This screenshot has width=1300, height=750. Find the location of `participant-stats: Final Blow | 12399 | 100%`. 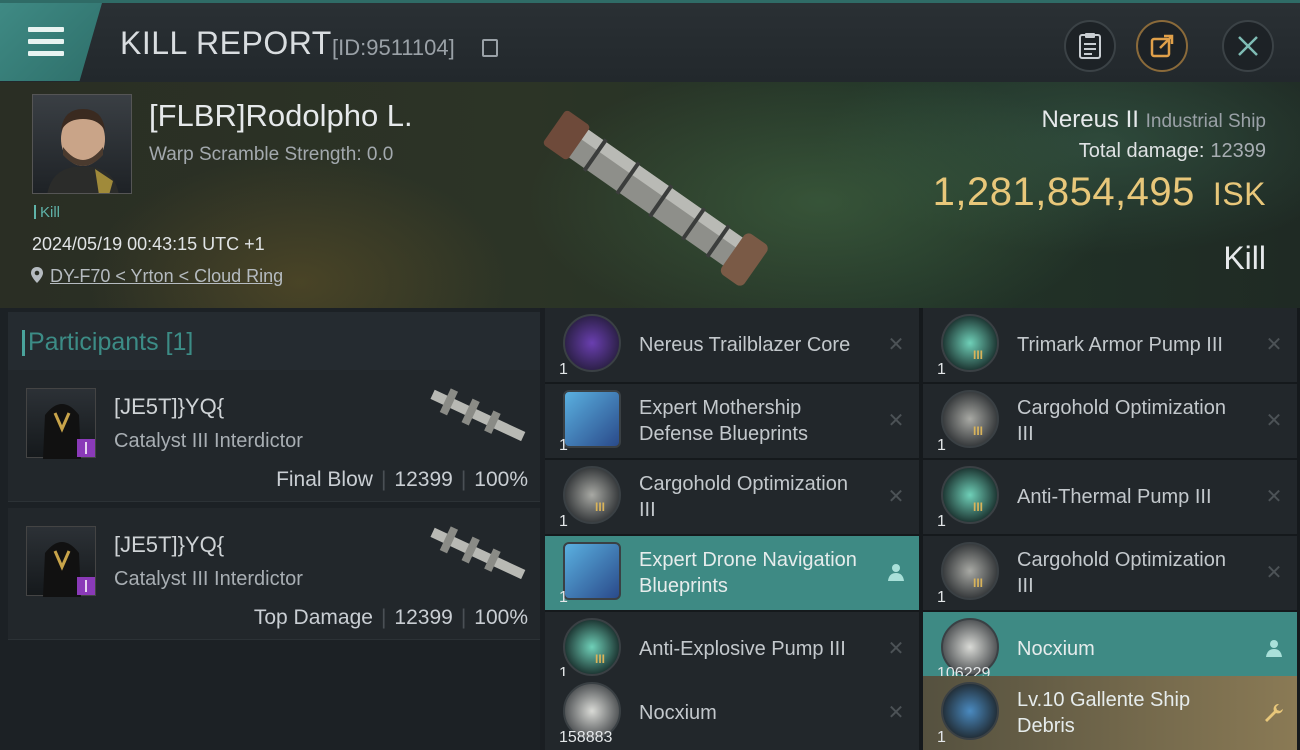

participant-stats: Final Blow | 12399 | 100% is located at coordinates (402, 479).